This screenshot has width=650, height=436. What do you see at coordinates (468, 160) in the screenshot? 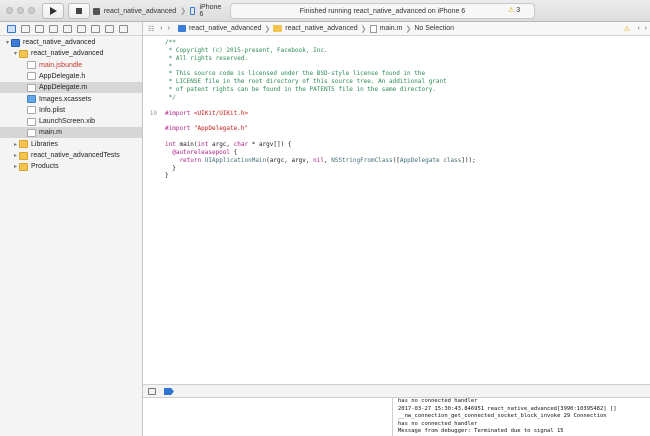
I see `code-token: ]));` at bounding box center [468, 160].